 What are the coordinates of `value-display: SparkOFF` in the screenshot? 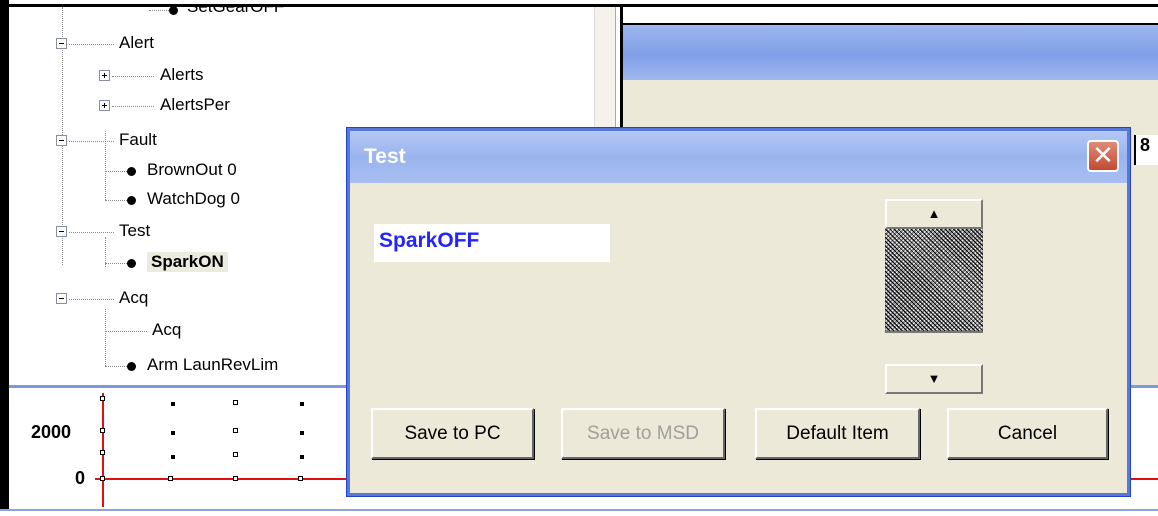 It's located at (492, 243).